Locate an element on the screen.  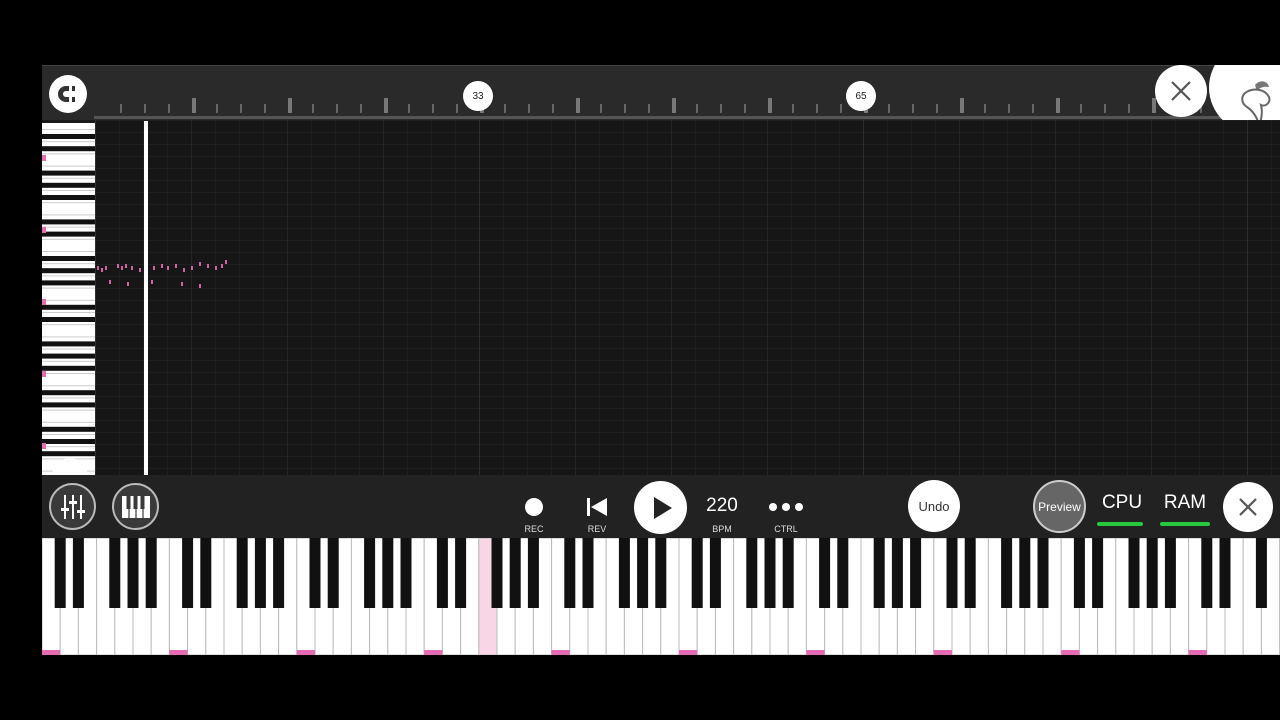
vertical-piano-keys is located at coordinates (68, 299).